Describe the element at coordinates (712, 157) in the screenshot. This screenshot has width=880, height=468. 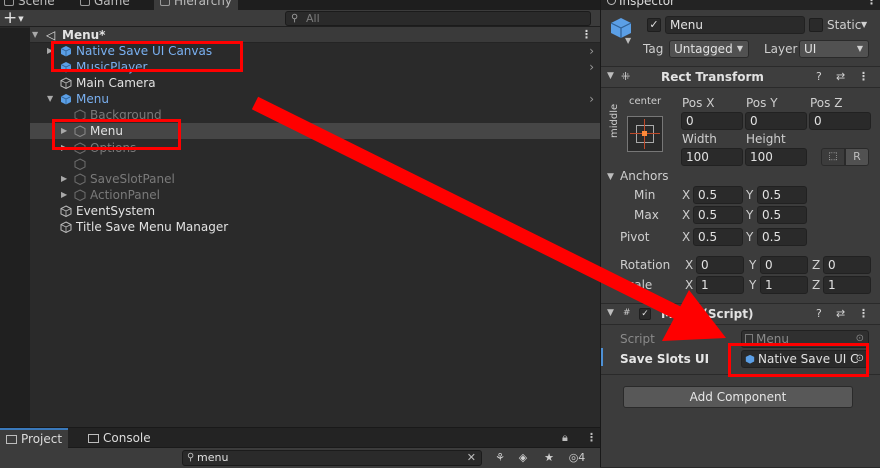
I see `width-input: 100` at that location.